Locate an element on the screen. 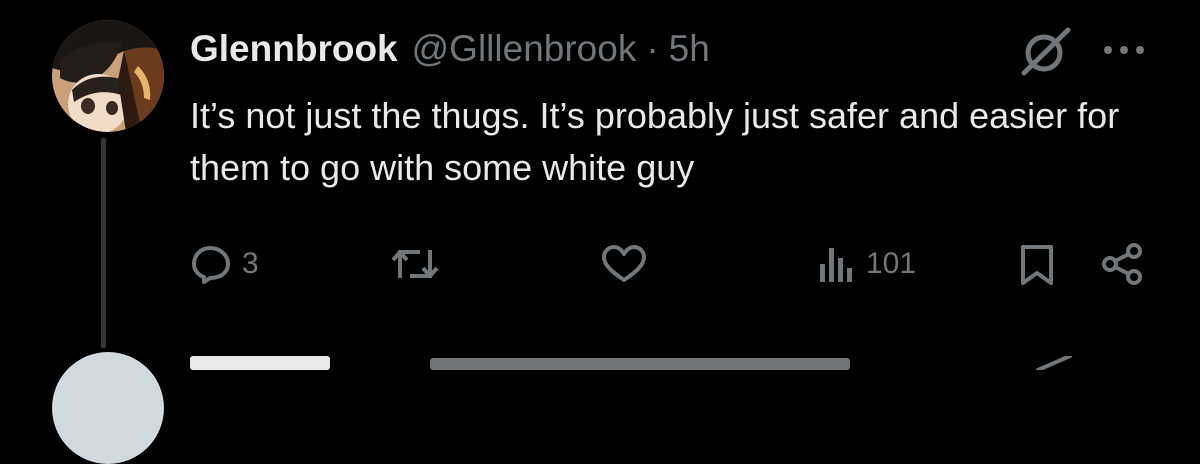  like-icon is located at coordinates (624, 263).